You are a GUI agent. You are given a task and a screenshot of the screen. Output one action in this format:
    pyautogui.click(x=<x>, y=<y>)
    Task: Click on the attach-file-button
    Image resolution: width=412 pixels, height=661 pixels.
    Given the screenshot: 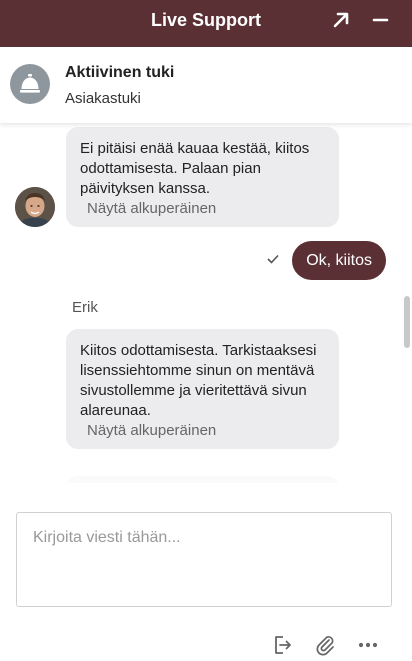 What is the action you would take?
    pyautogui.click(x=325, y=645)
    